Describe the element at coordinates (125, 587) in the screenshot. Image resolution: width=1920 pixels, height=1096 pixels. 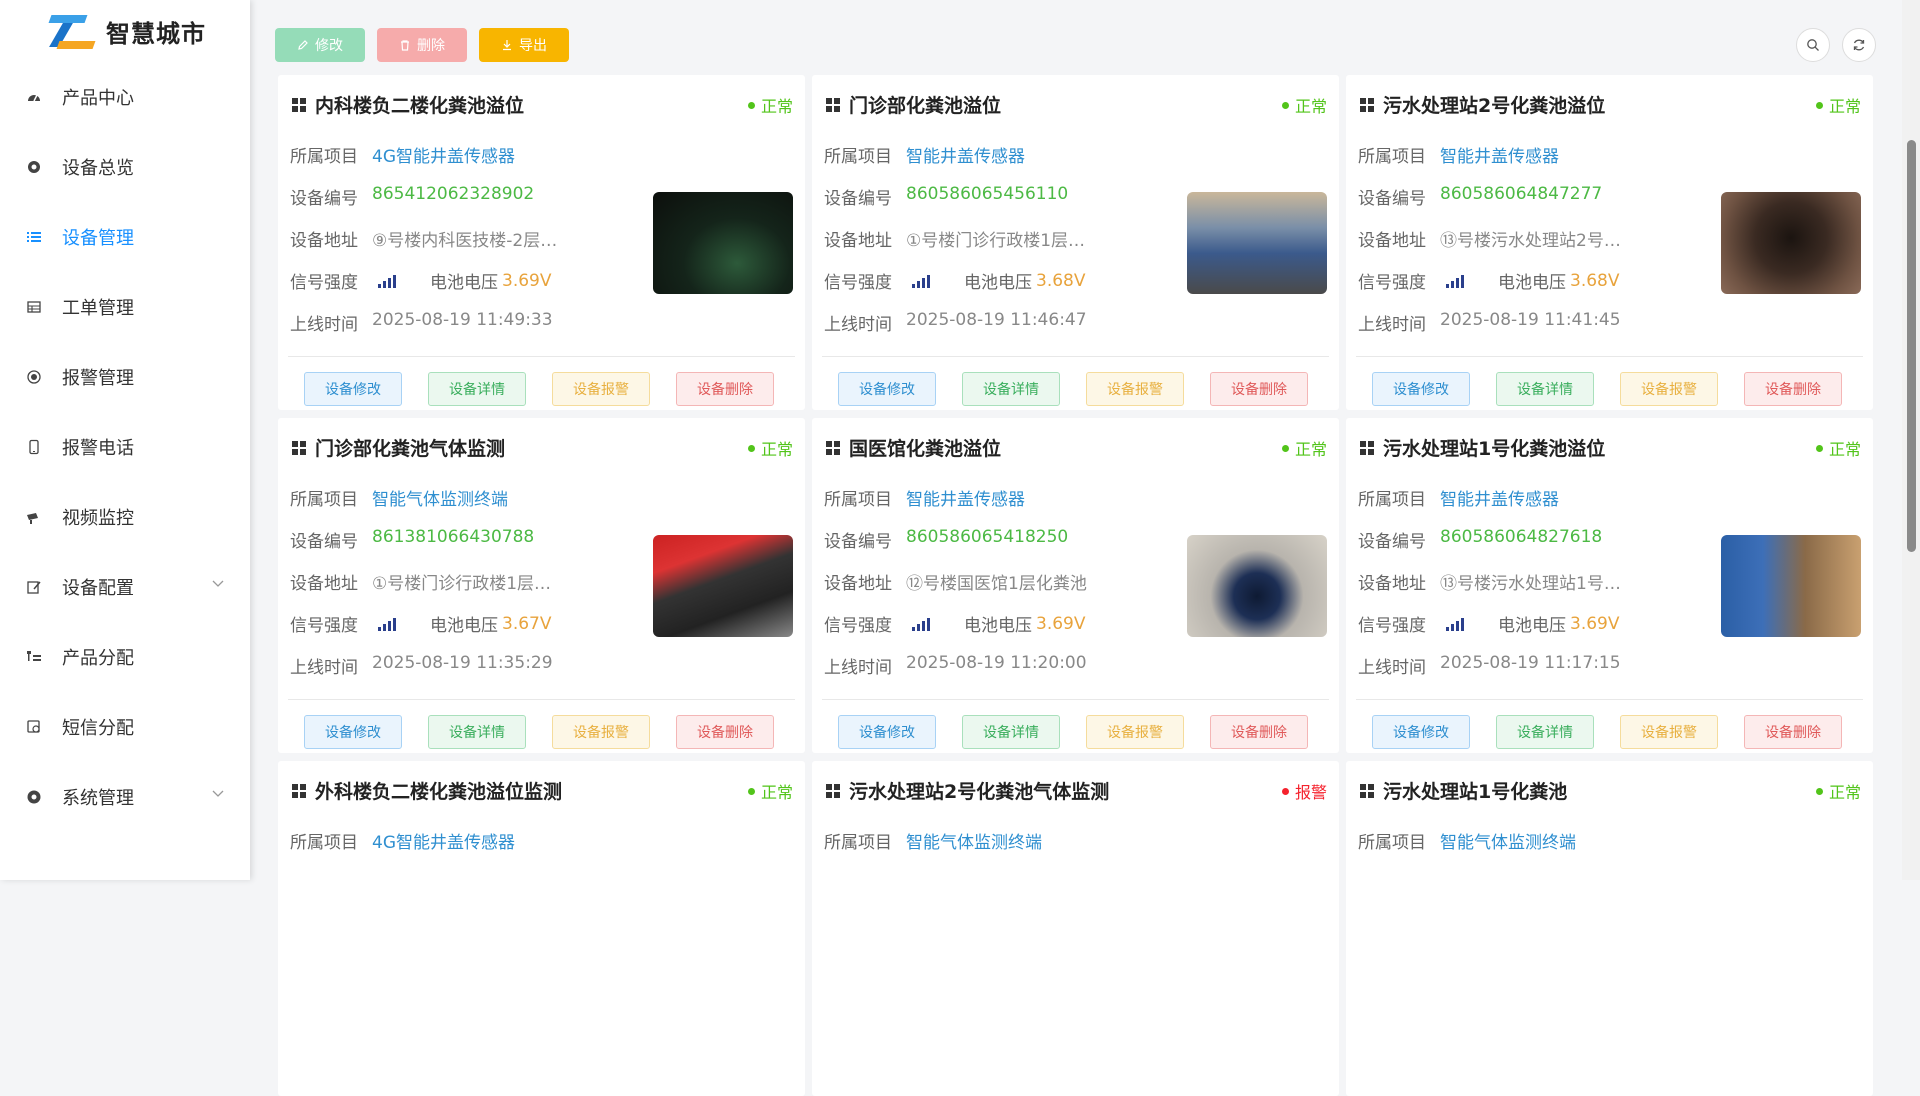
I see `sidebar-item-7: 设备配置` at that location.